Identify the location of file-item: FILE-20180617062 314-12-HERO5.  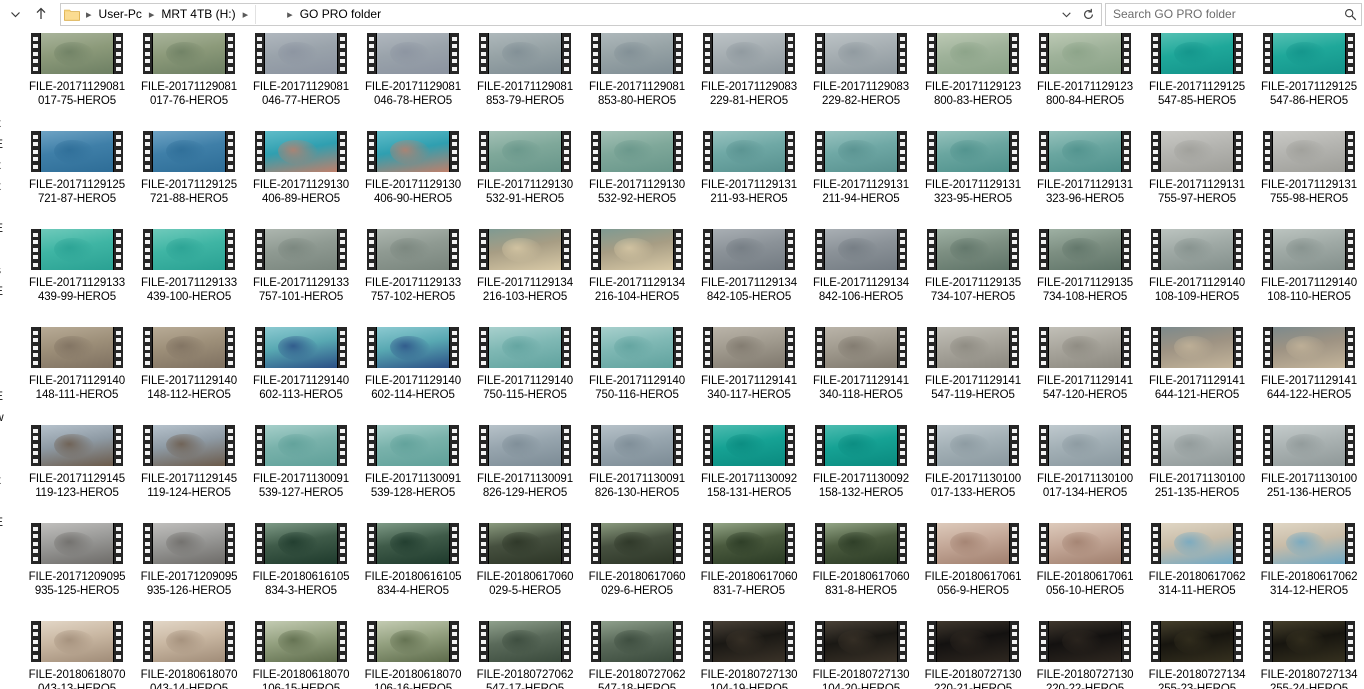
(1308, 568).